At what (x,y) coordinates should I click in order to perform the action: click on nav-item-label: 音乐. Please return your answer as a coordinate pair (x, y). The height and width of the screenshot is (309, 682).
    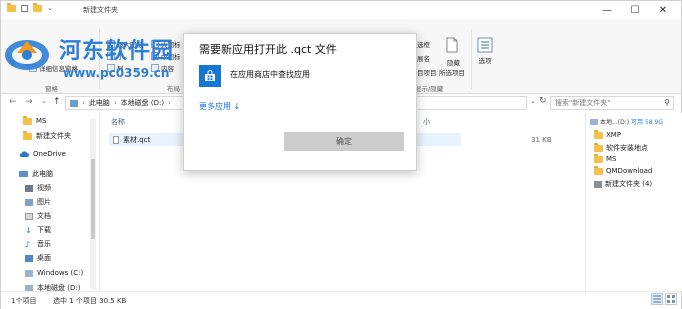
    Looking at the image, I should click on (44, 244).